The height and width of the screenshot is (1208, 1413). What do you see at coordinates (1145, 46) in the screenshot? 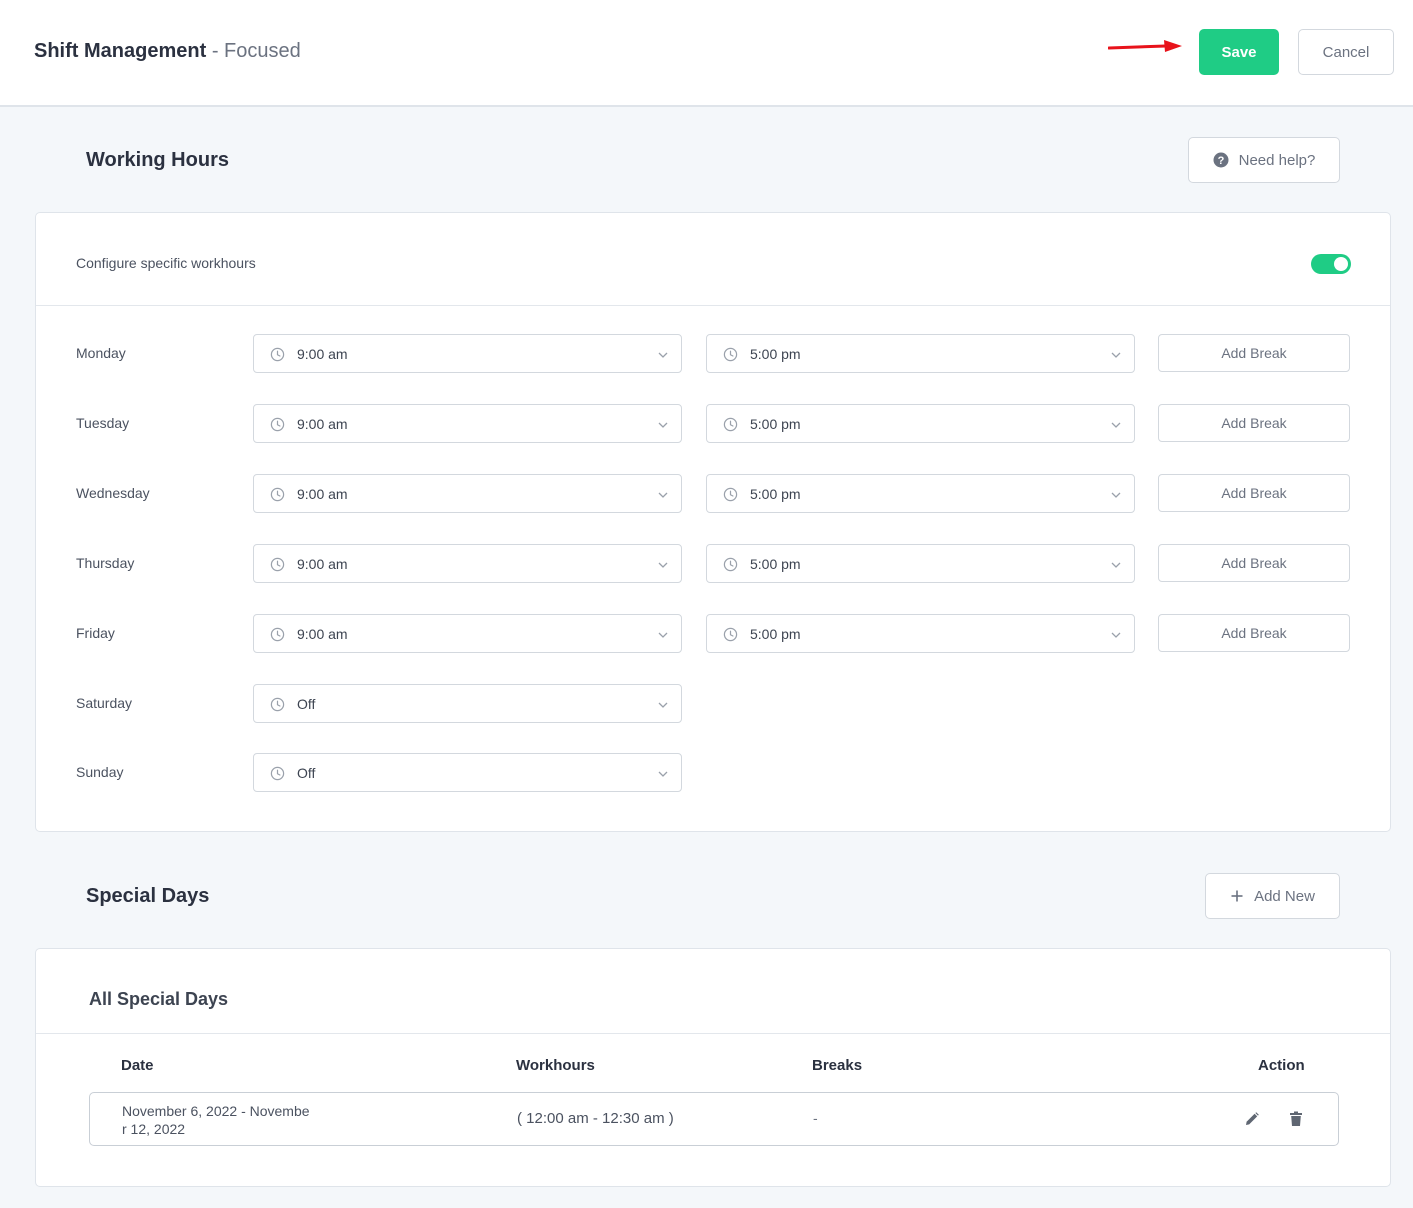
I see `red-arrow-icon` at bounding box center [1145, 46].